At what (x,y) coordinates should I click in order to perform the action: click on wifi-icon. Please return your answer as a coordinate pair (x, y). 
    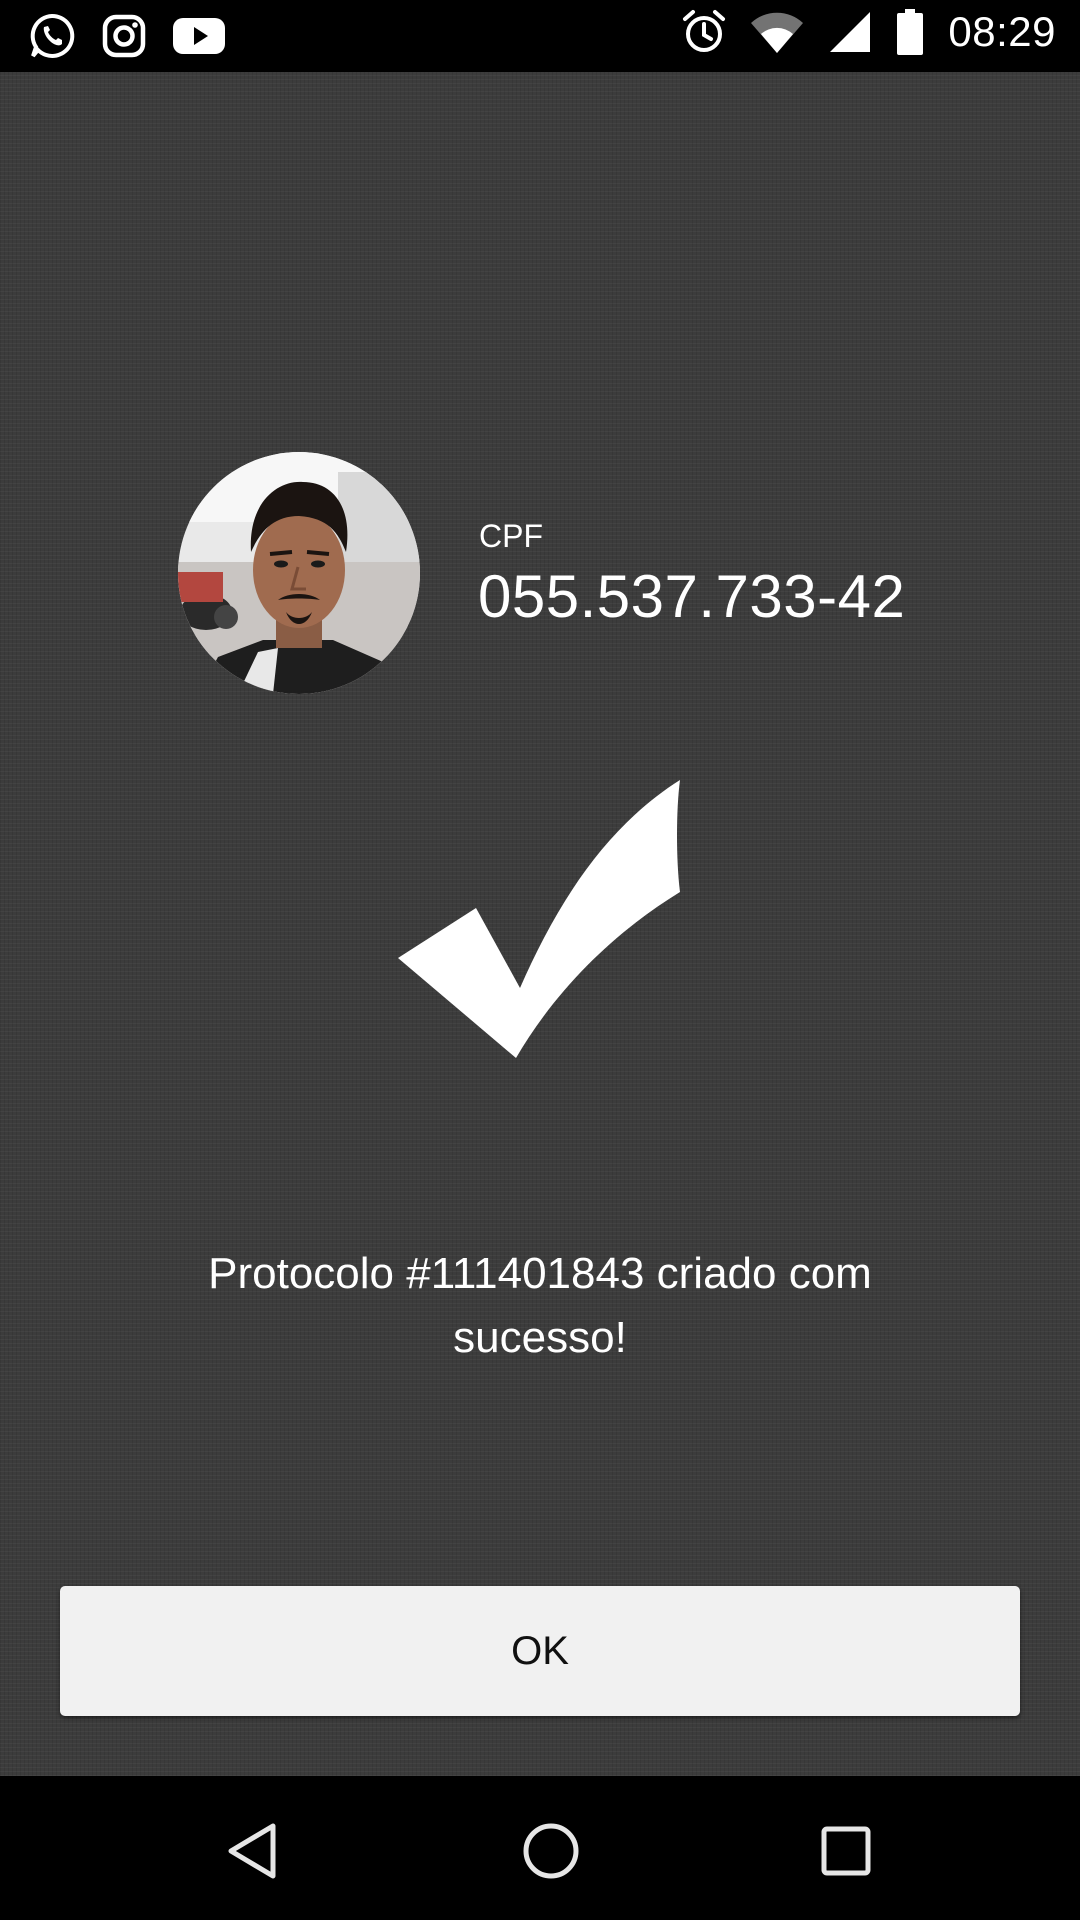
    Looking at the image, I should click on (777, 32).